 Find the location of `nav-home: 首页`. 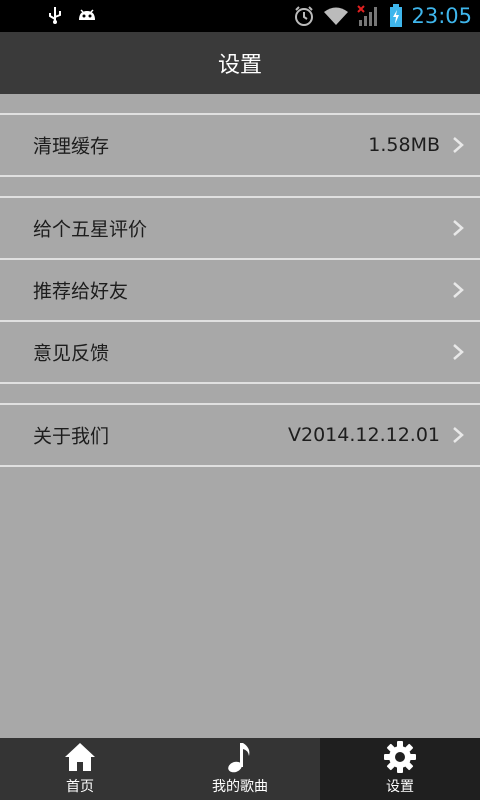

nav-home: 首页 is located at coordinates (80, 769).